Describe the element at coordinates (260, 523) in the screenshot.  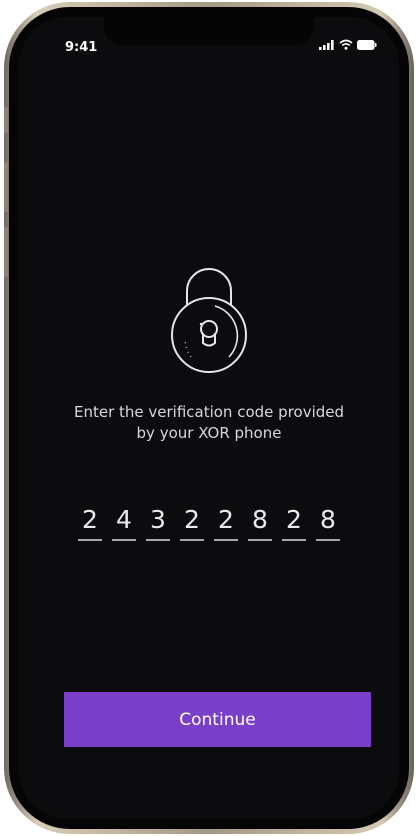
I see `code-digit-6: 8` at that location.